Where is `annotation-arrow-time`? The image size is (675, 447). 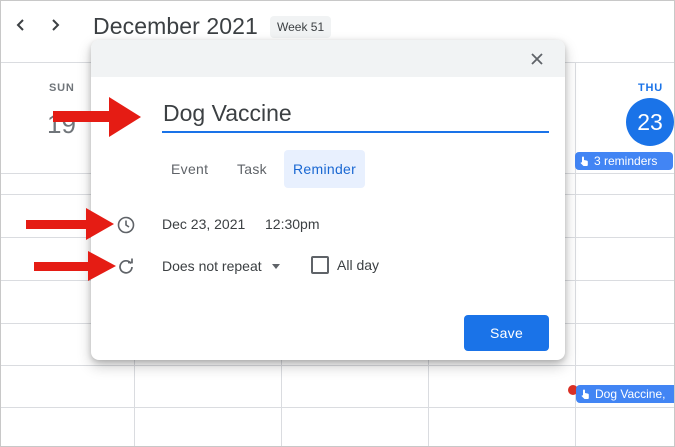
annotation-arrow-time is located at coordinates (70, 224).